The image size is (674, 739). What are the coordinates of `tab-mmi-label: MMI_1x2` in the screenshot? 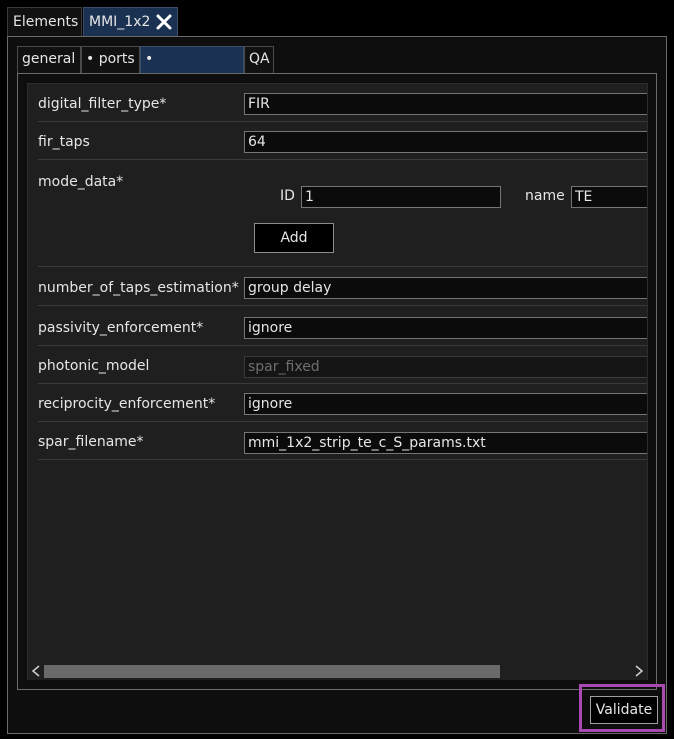 It's located at (120, 22).